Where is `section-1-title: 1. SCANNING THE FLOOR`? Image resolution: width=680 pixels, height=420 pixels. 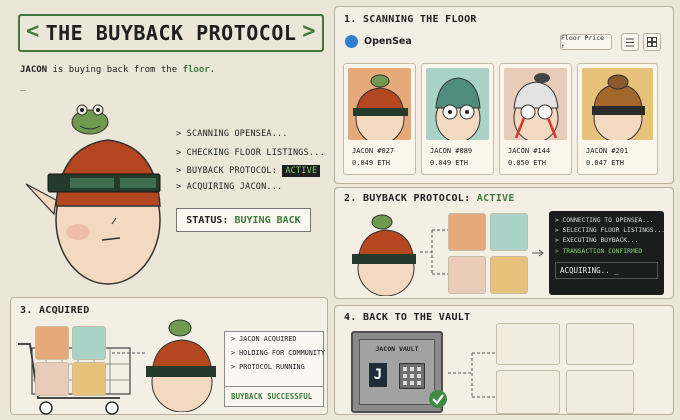 section-1-title: 1. SCANNING THE FLOOR is located at coordinates (410, 19).